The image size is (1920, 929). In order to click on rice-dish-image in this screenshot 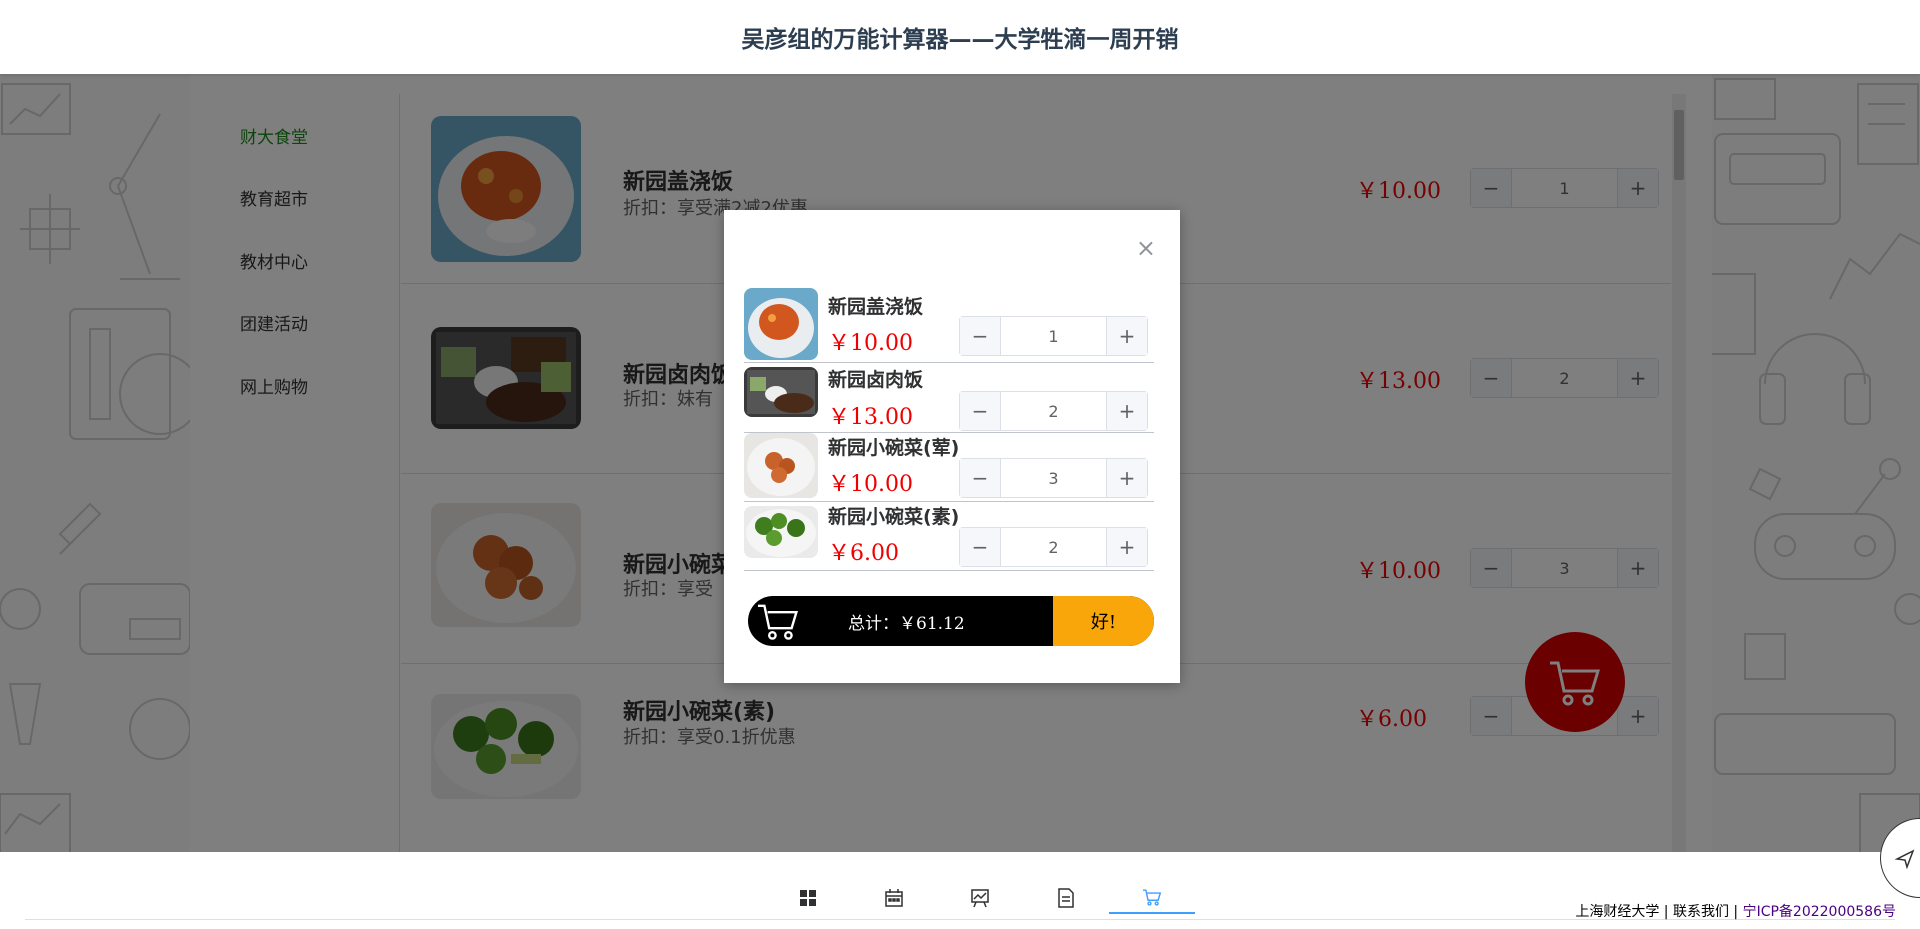, I will do `click(781, 324)`.